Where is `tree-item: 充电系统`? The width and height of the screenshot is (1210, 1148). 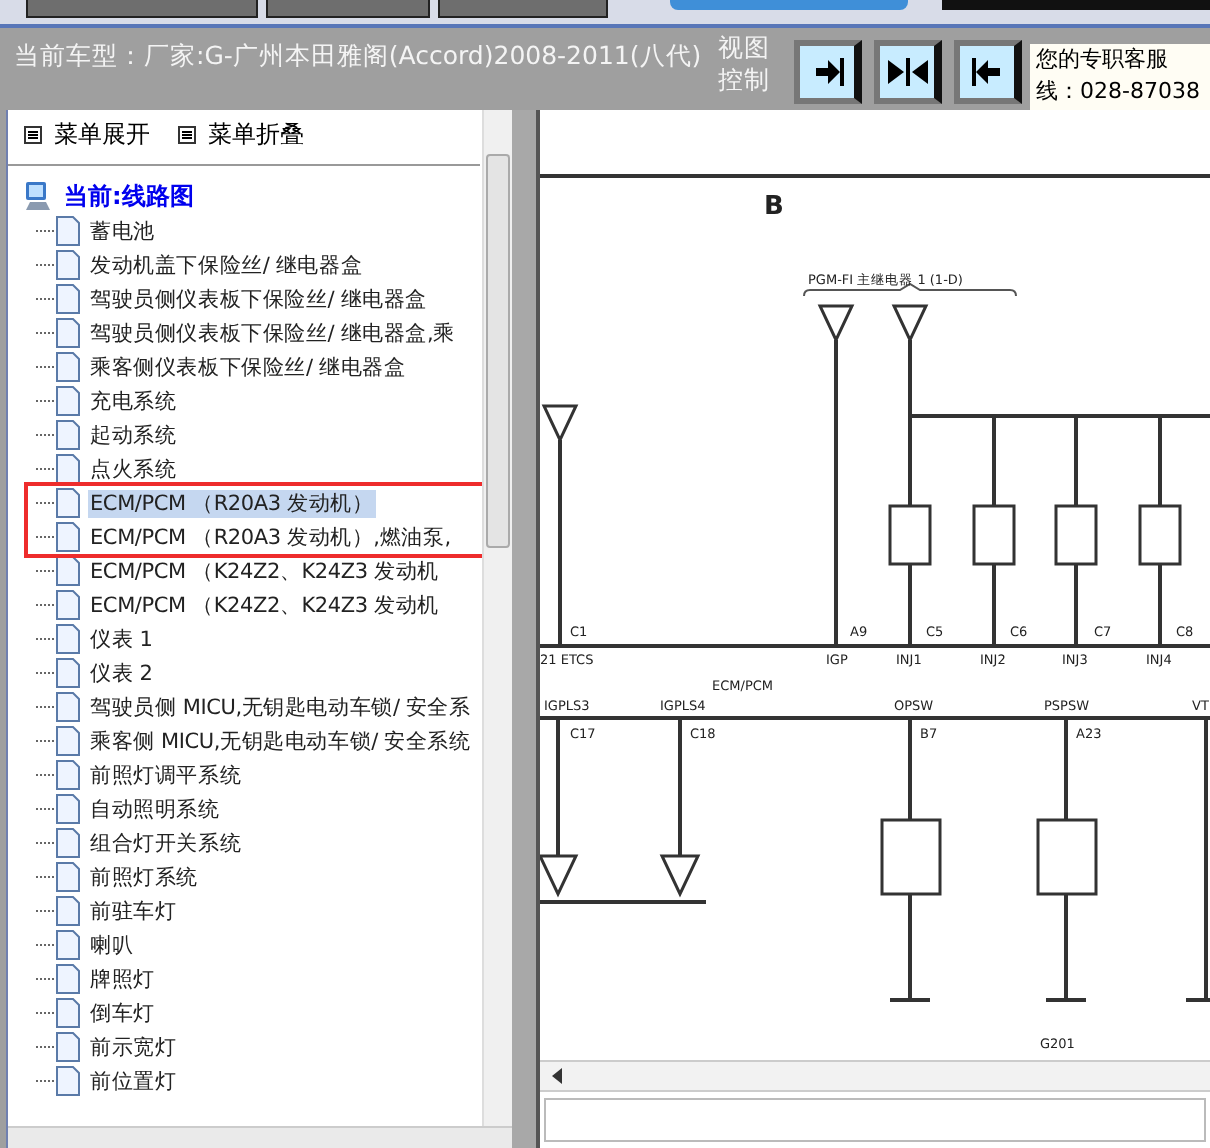 tree-item: 充电系统 is located at coordinates (133, 401).